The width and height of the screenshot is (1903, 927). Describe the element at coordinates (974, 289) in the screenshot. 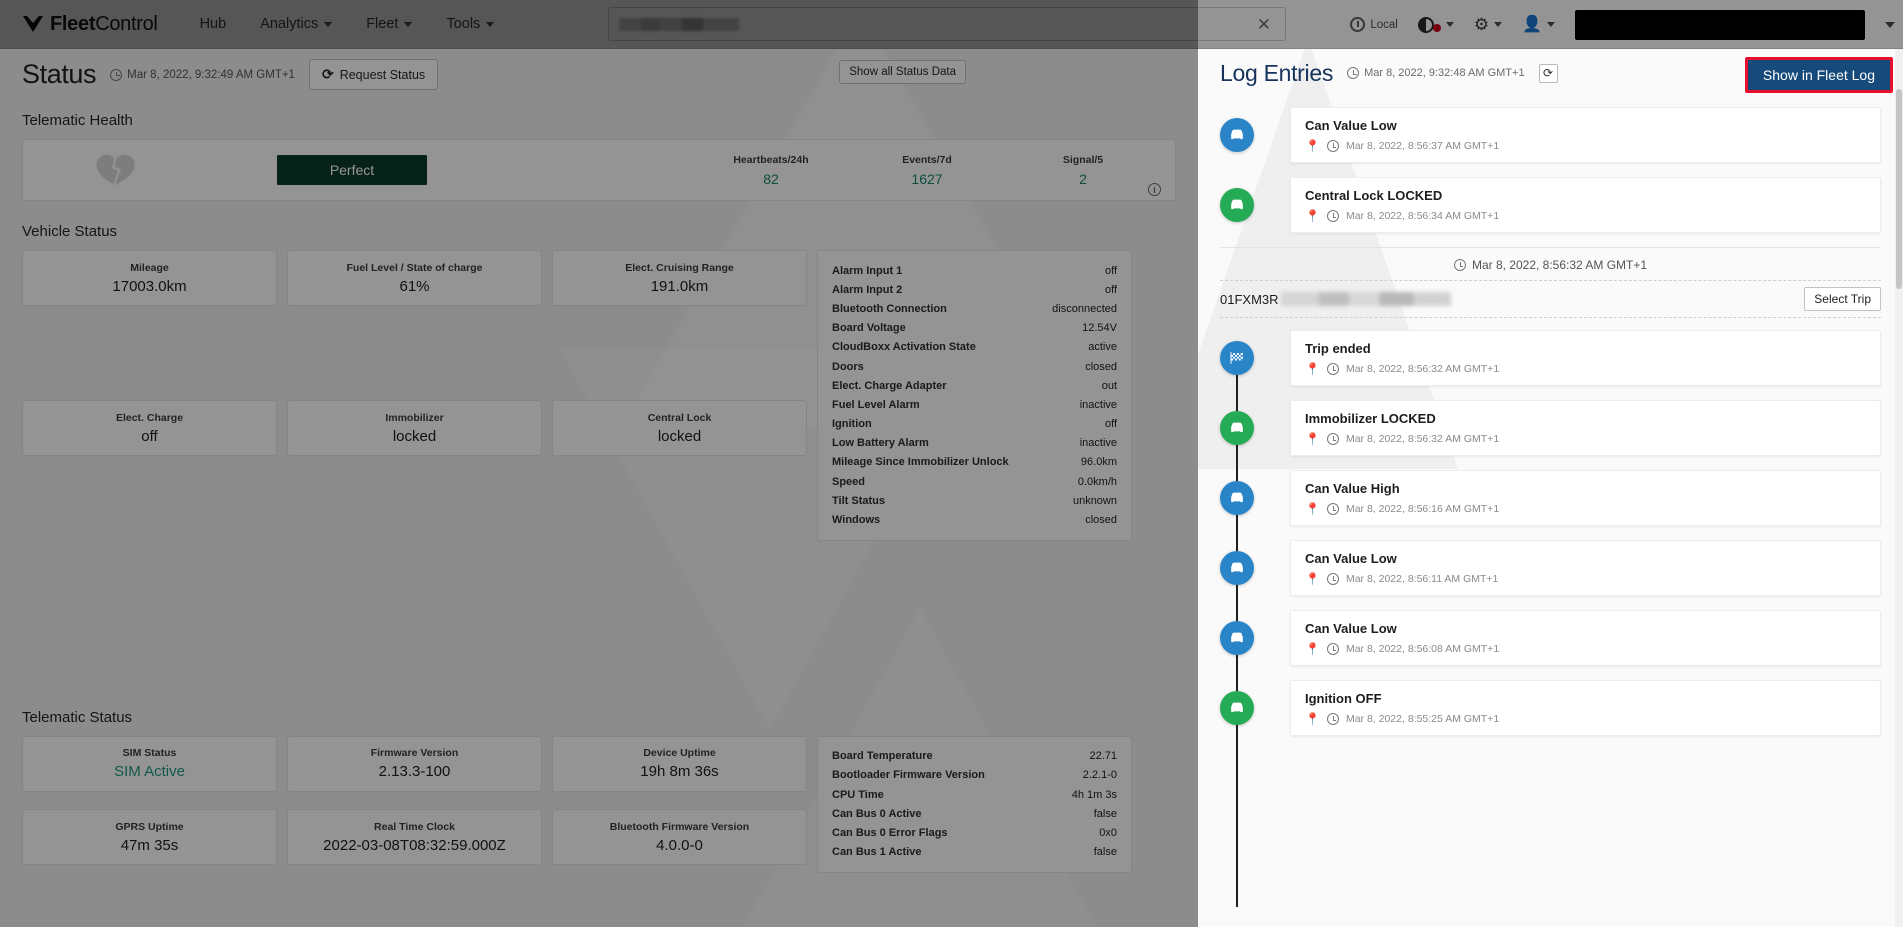

I see `detail-row: Alarm Input 2 off` at that location.